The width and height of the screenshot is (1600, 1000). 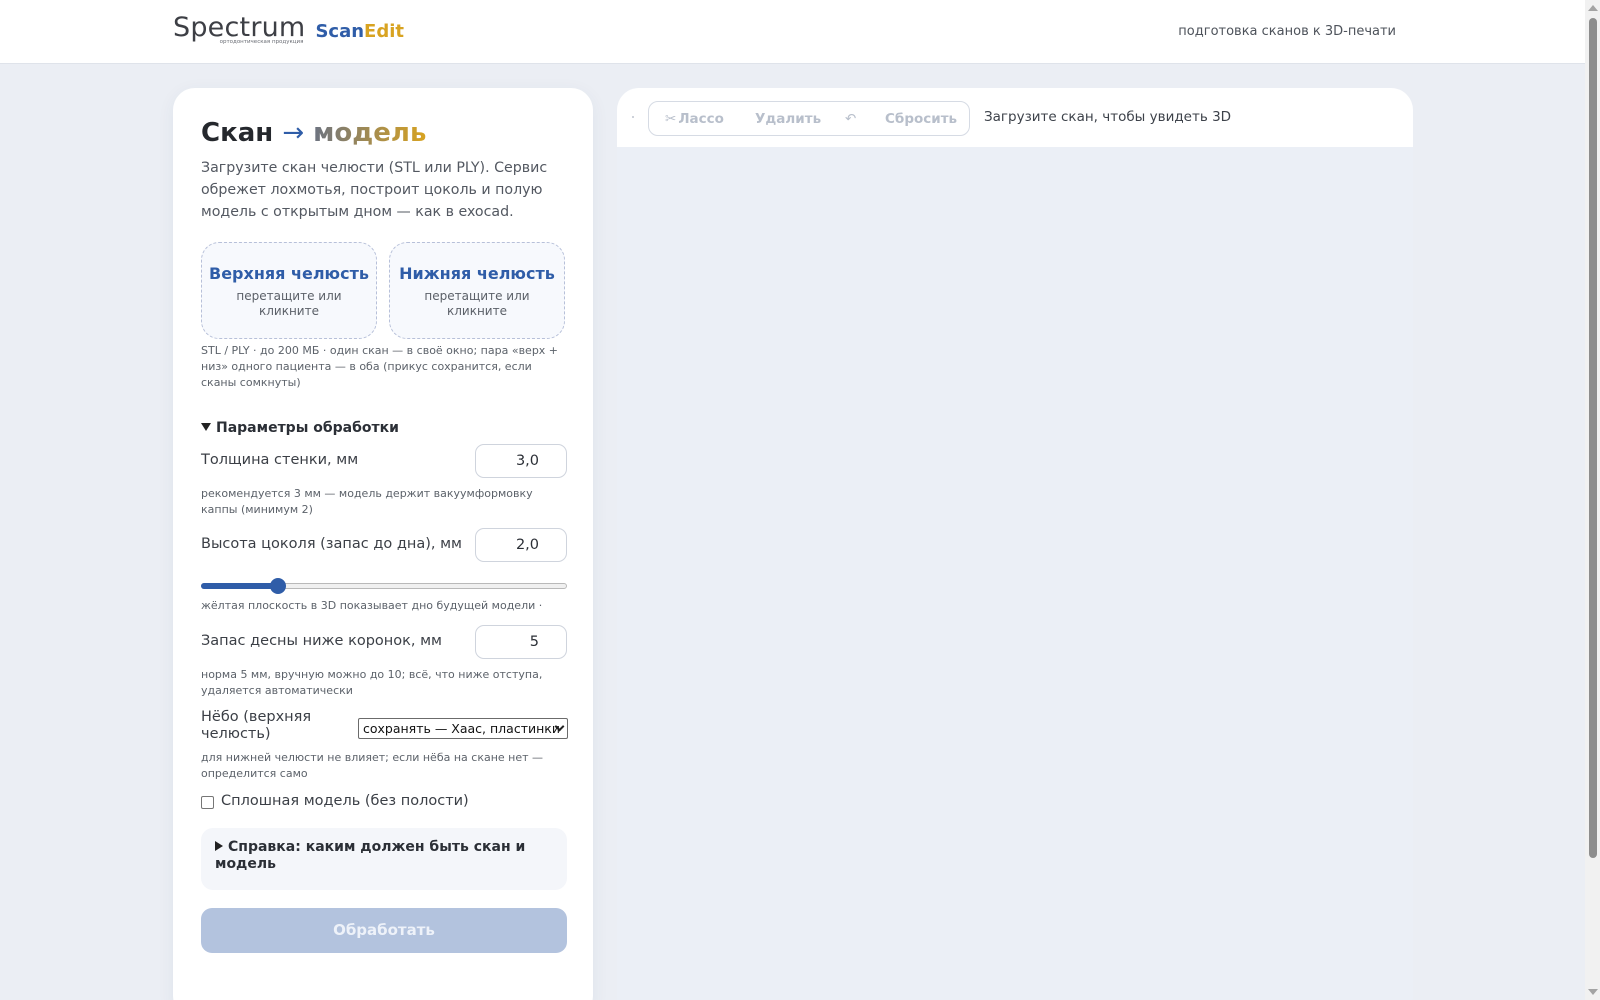 I want to click on title-scan: Скан, so click(x=237, y=133).